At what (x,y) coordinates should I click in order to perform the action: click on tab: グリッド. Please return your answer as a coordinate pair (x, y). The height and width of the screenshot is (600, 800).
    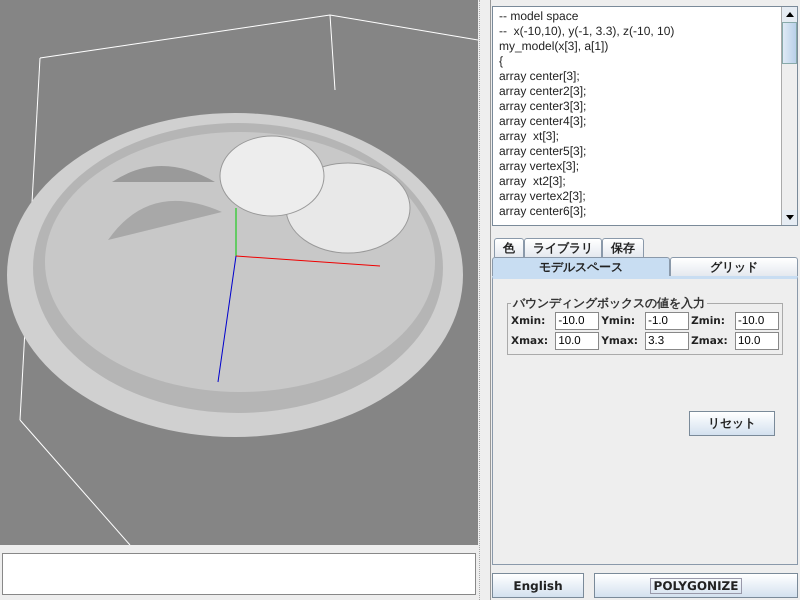
    Looking at the image, I should click on (734, 266).